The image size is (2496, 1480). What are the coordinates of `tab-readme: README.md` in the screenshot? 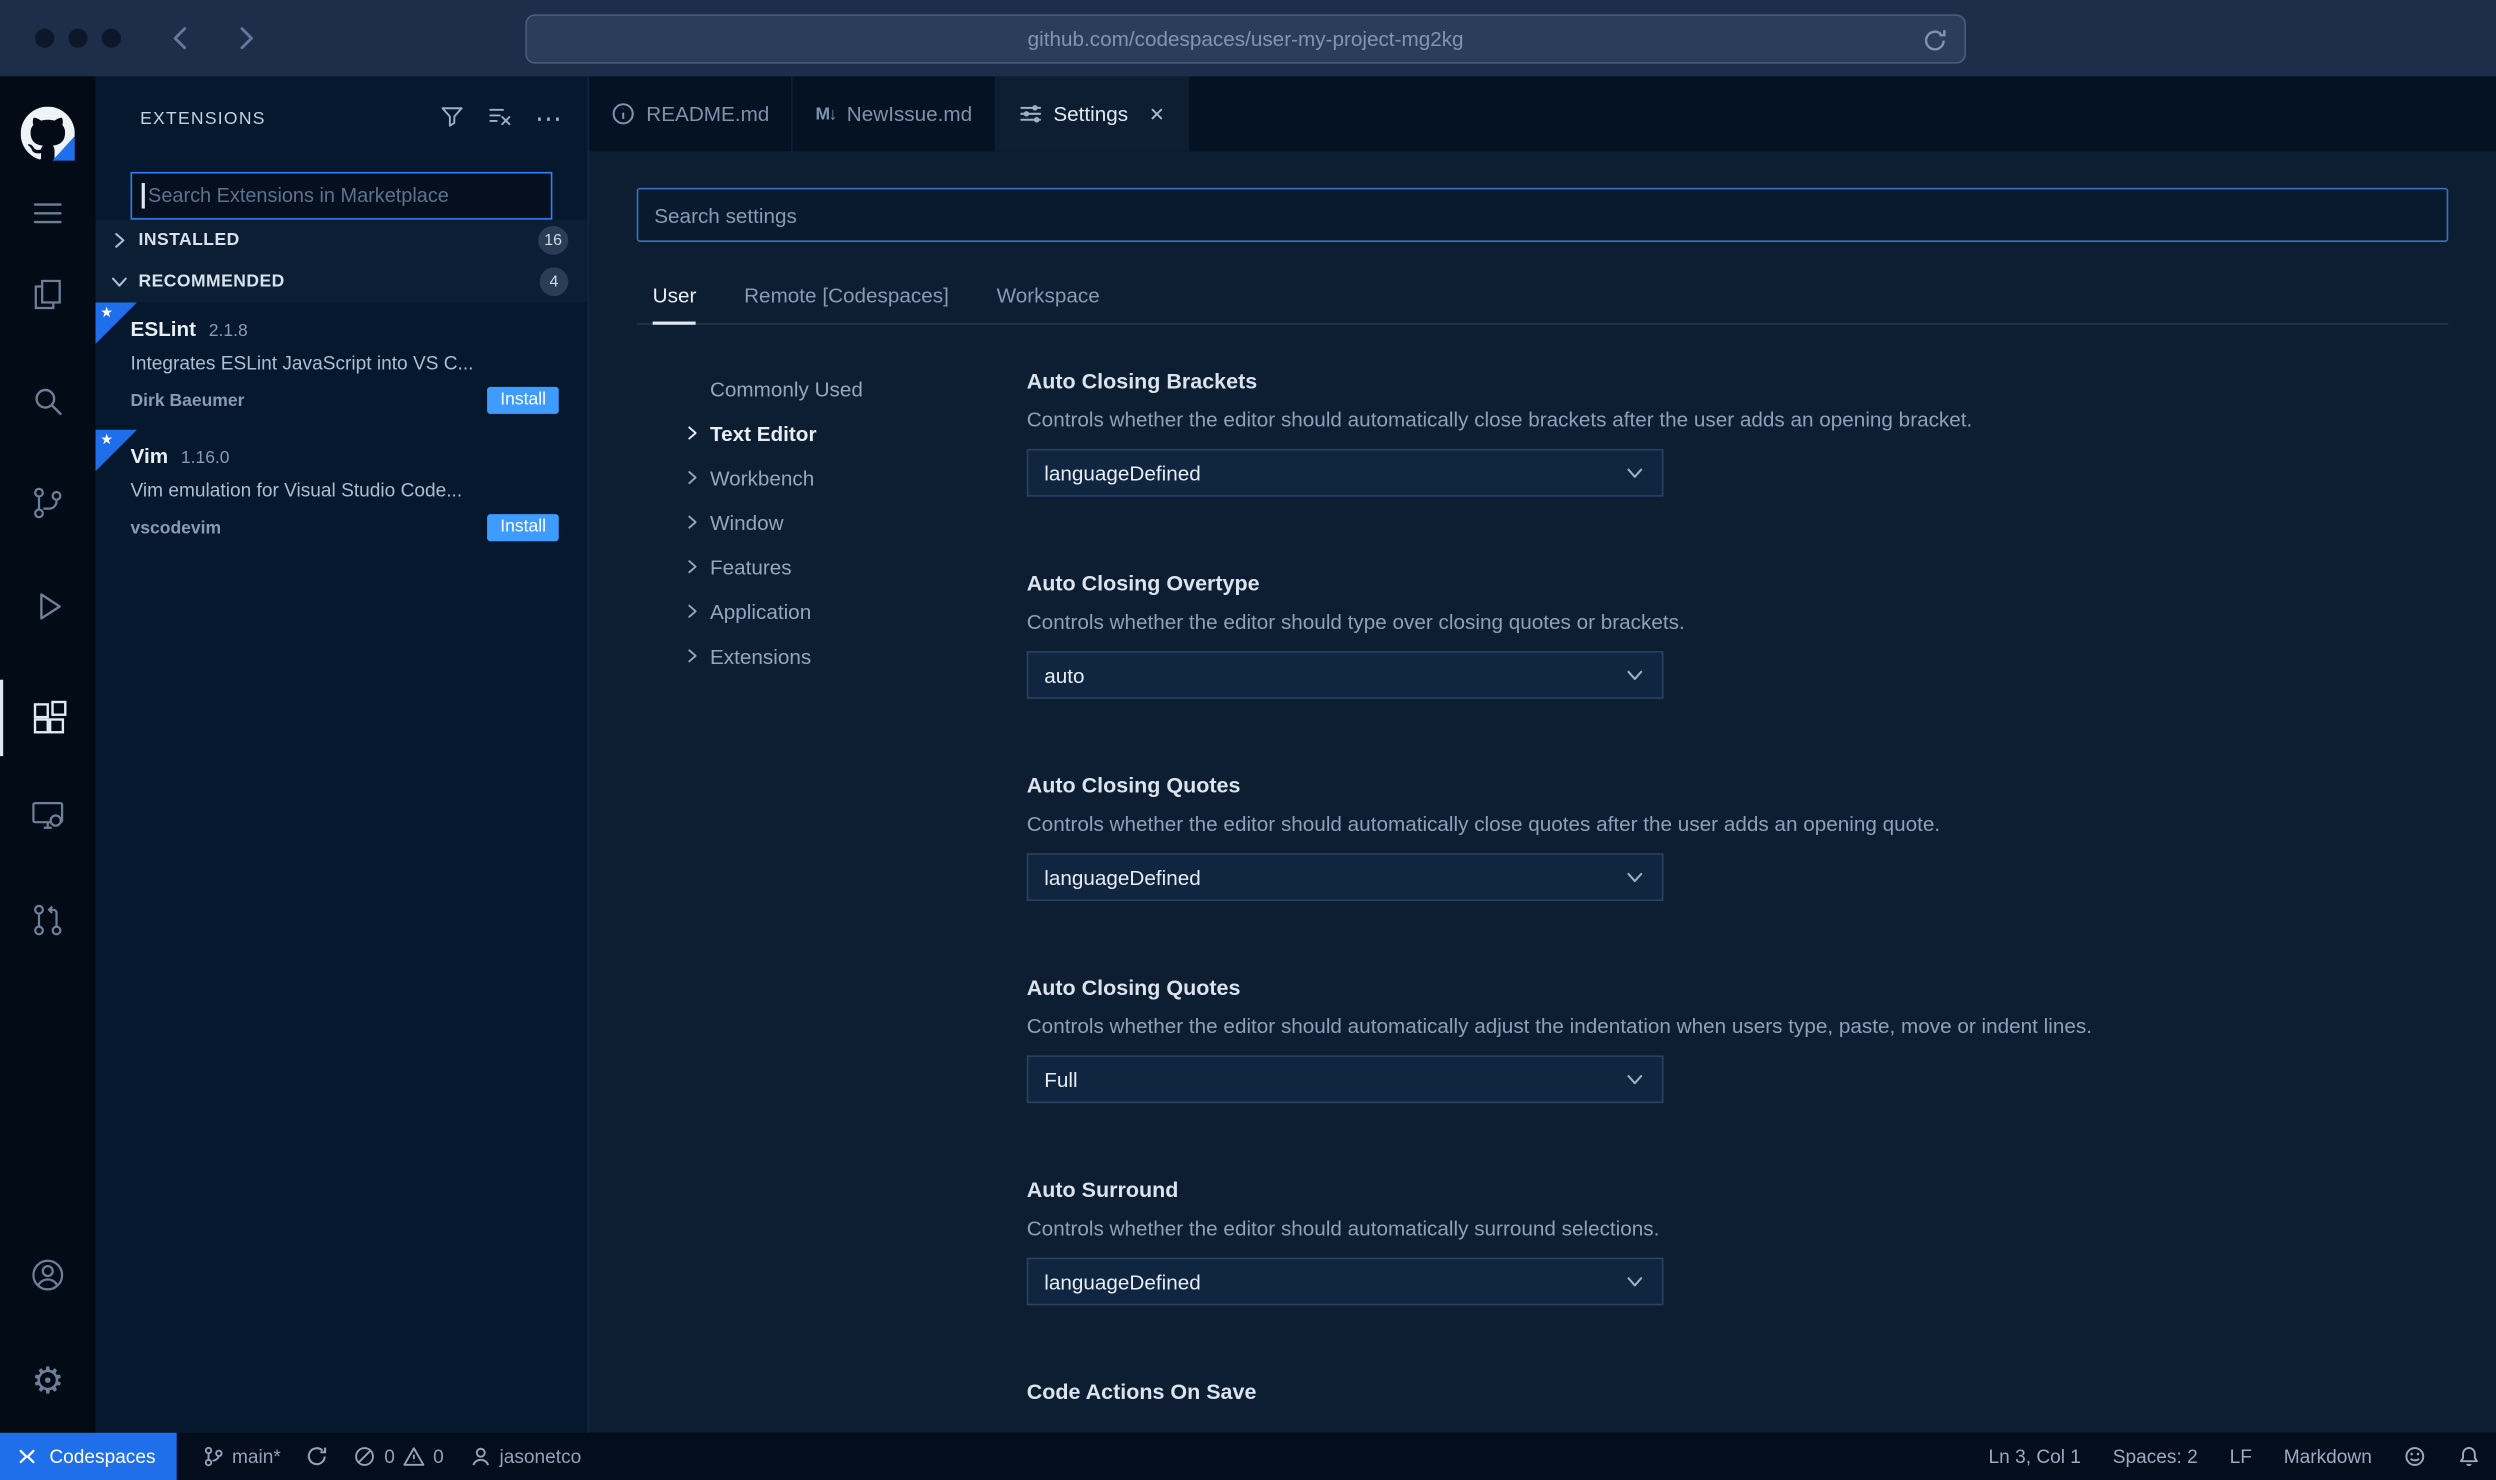 It's located at (691, 114).